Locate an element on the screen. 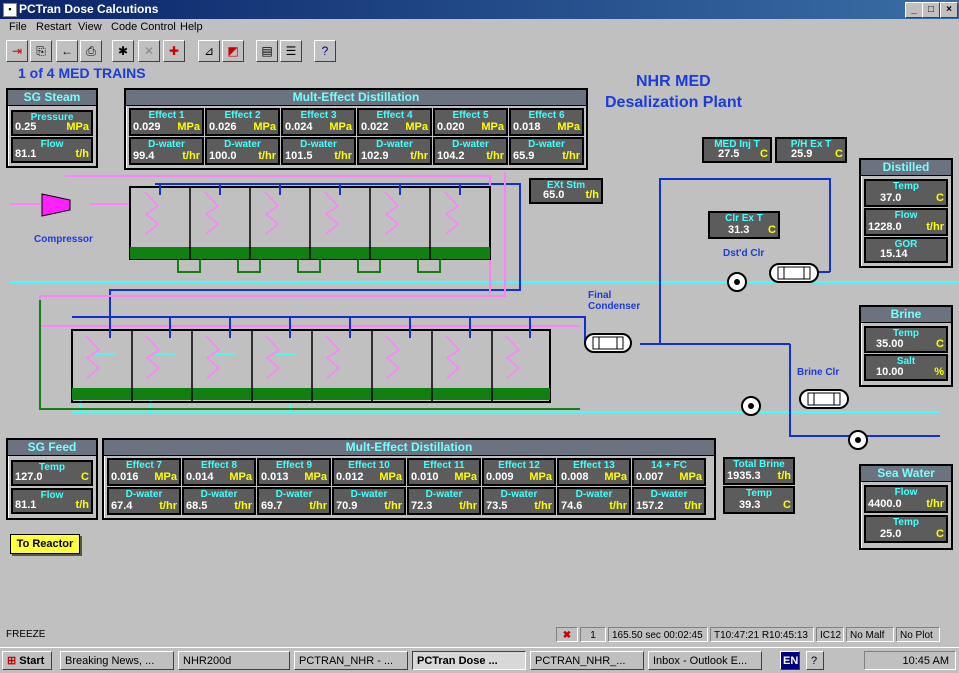  effect-dwater-effect-11: D-water 72.3 t/hr is located at coordinates (444, 501).